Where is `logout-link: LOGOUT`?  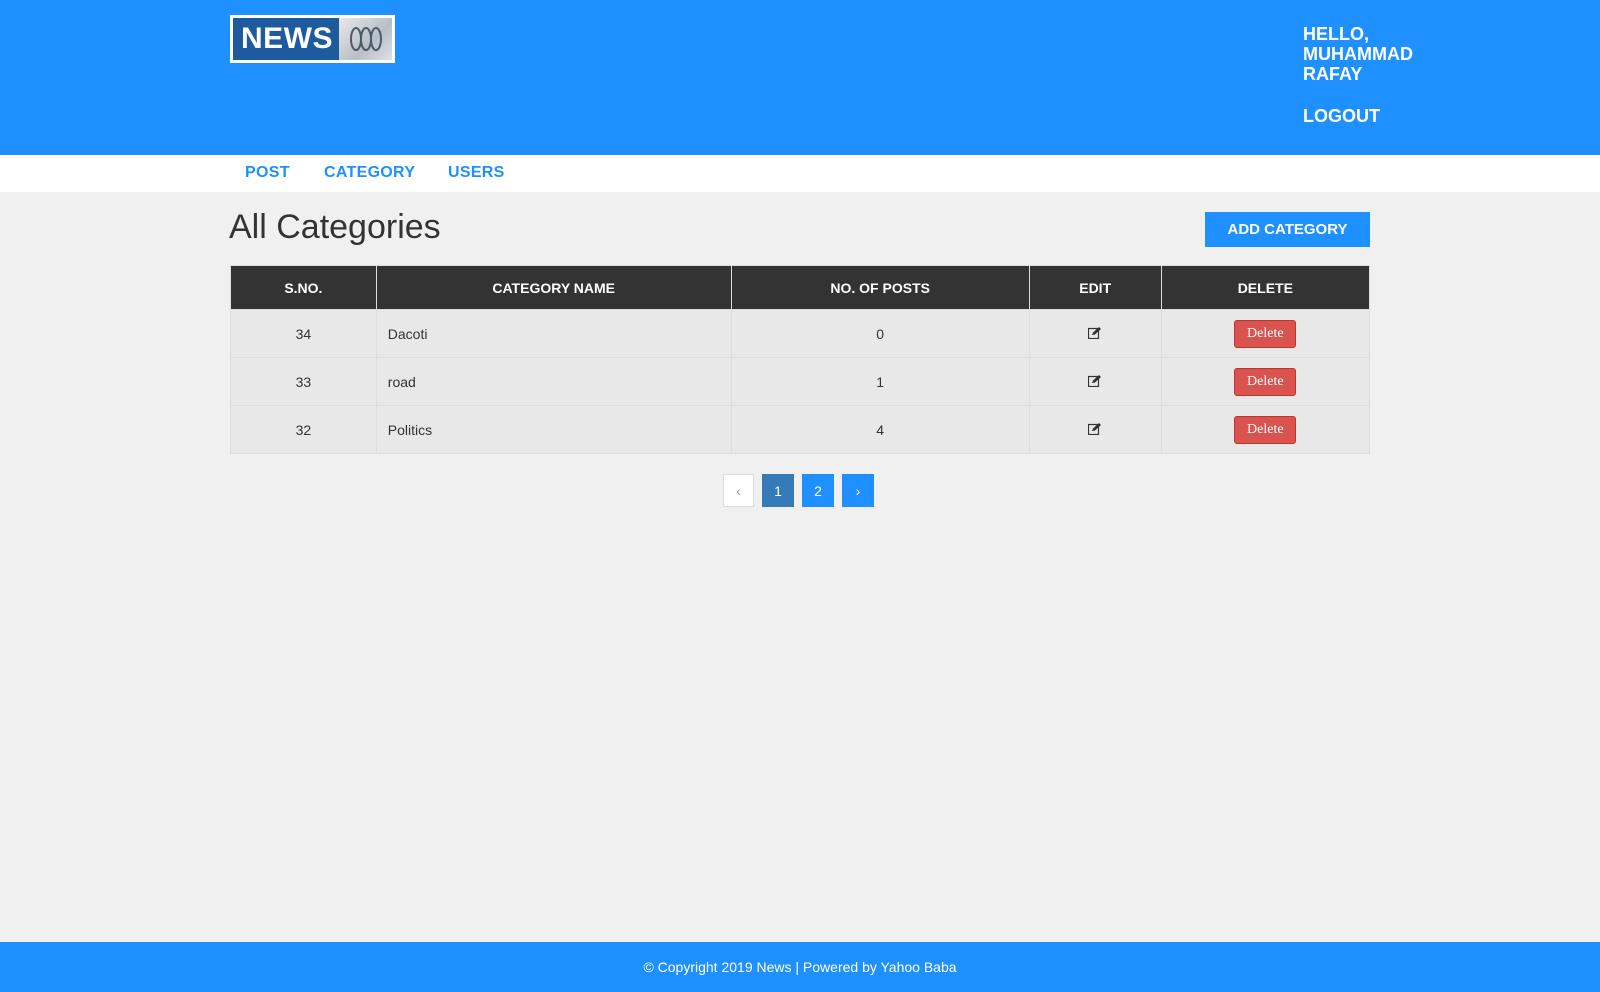
logout-link: LOGOUT is located at coordinates (1341, 116).